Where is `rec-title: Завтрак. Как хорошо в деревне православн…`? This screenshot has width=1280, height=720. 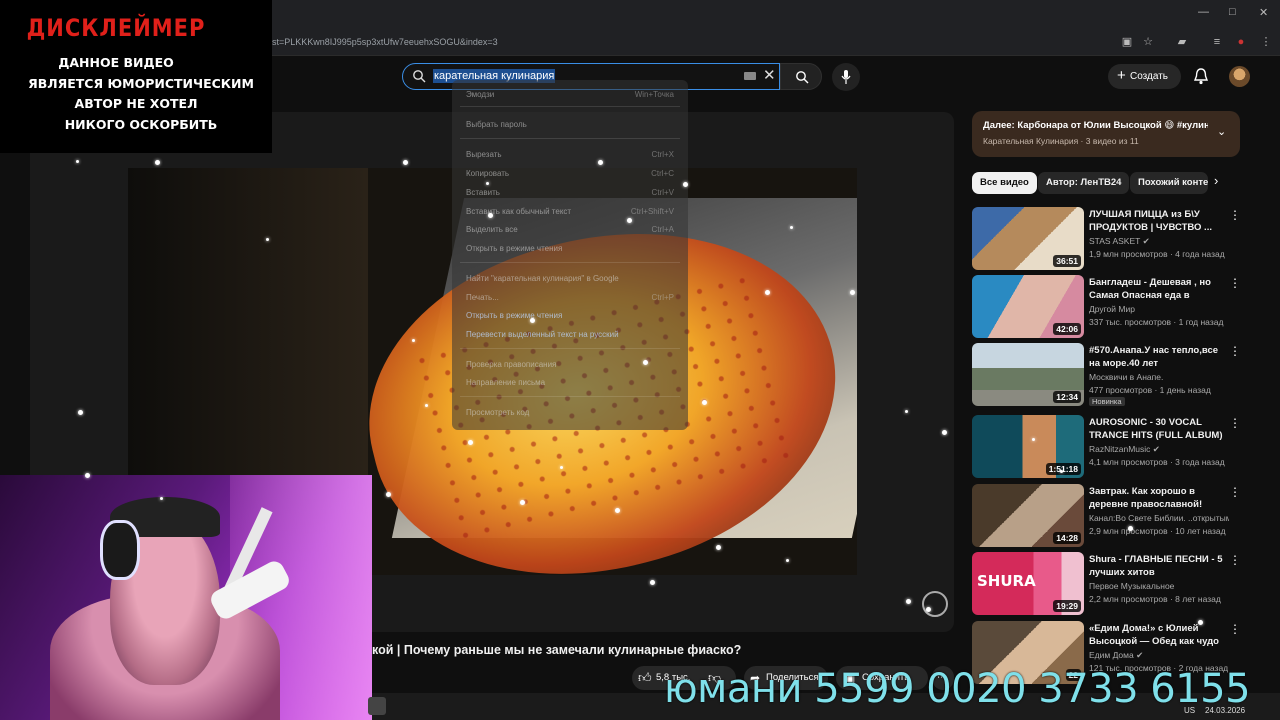
rec-title: Завтрак. Как хорошо в деревне православн… is located at coordinates (1159, 498).